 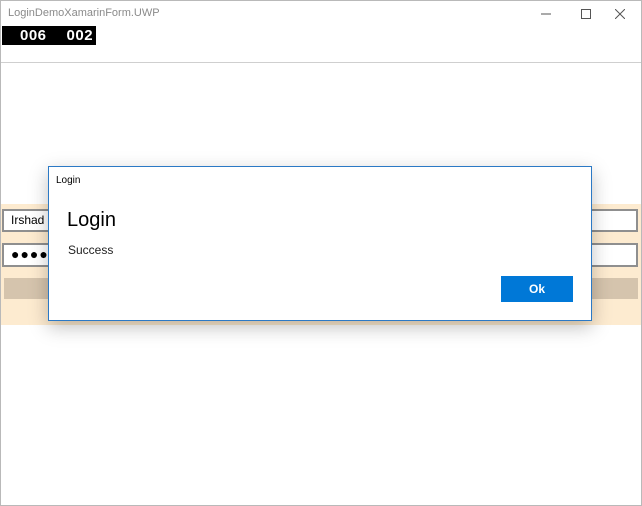 What do you see at coordinates (68, 180) in the screenshot?
I see `dialog-caption: Login` at bounding box center [68, 180].